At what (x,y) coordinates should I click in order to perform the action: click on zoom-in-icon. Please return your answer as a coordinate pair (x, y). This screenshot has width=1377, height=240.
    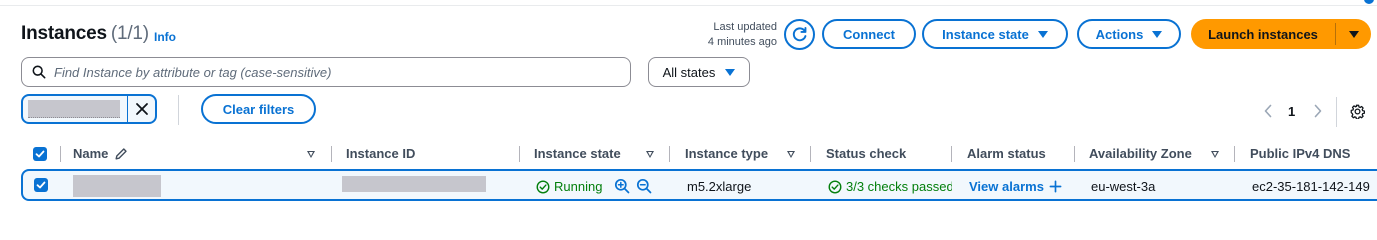
    Looking at the image, I should click on (622, 186).